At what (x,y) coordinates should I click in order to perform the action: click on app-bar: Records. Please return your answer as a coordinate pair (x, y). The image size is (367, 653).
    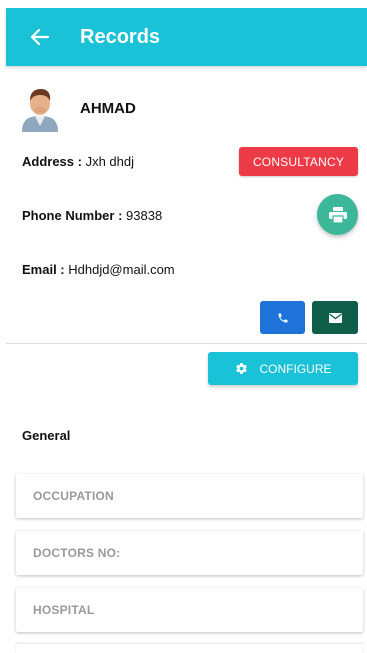
    Looking at the image, I should click on (186, 37).